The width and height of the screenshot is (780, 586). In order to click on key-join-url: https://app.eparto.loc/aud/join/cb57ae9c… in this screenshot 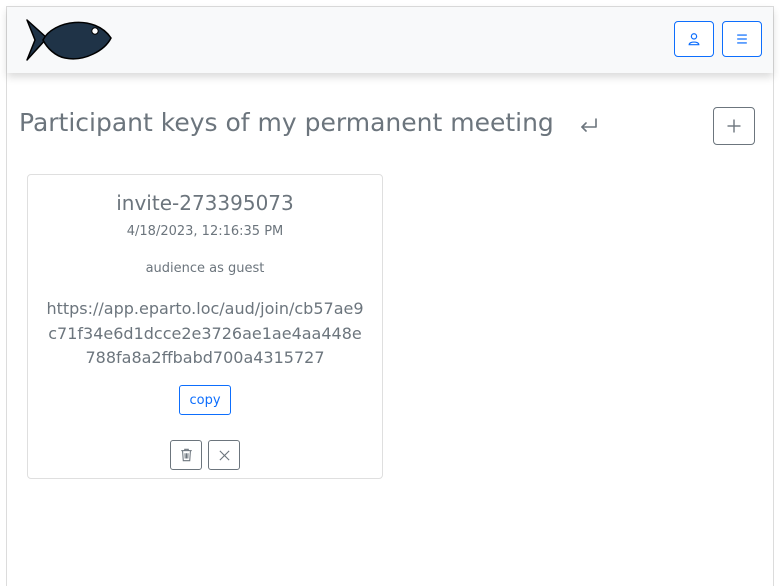, I will do `click(205, 334)`.